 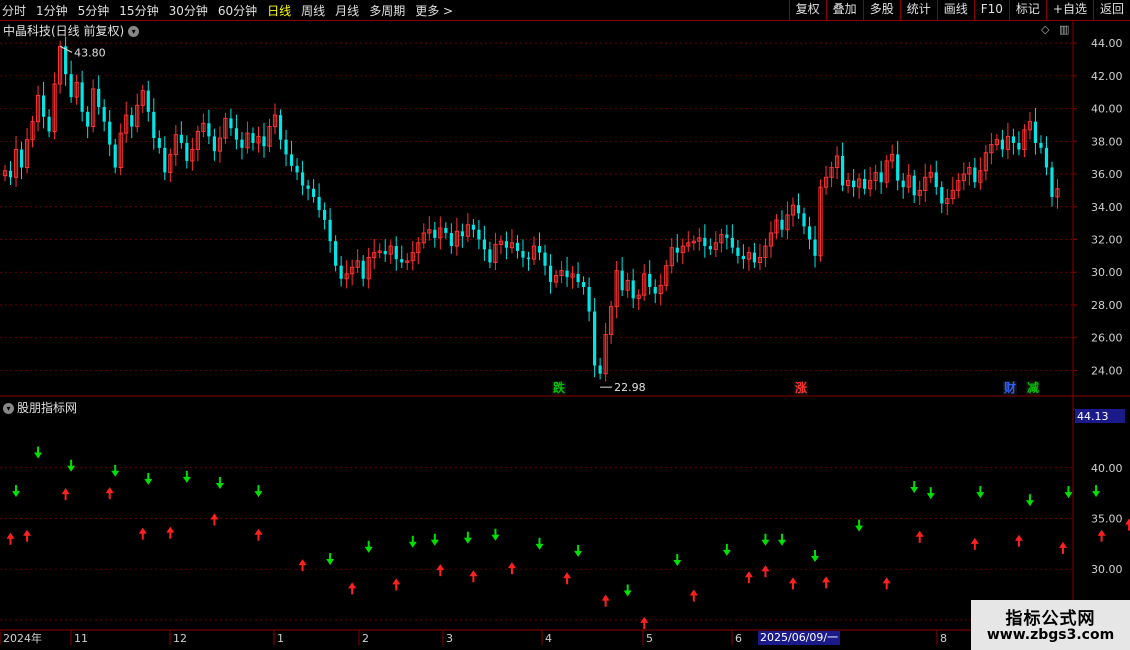 I want to click on tab-multi-period: 多周期, so click(x=387, y=10).